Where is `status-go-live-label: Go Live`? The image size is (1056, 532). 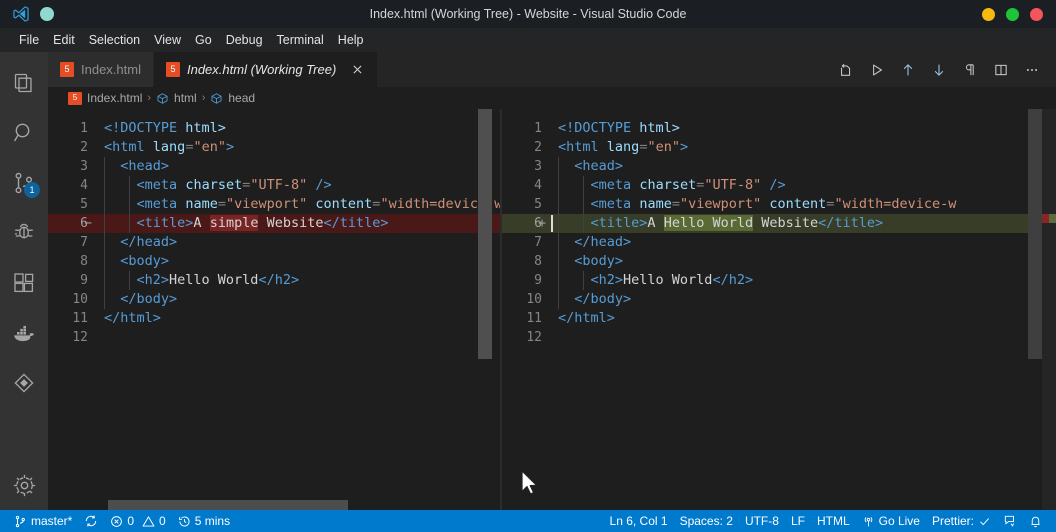
status-go-live-label: Go Live is located at coordinates (899, 521).